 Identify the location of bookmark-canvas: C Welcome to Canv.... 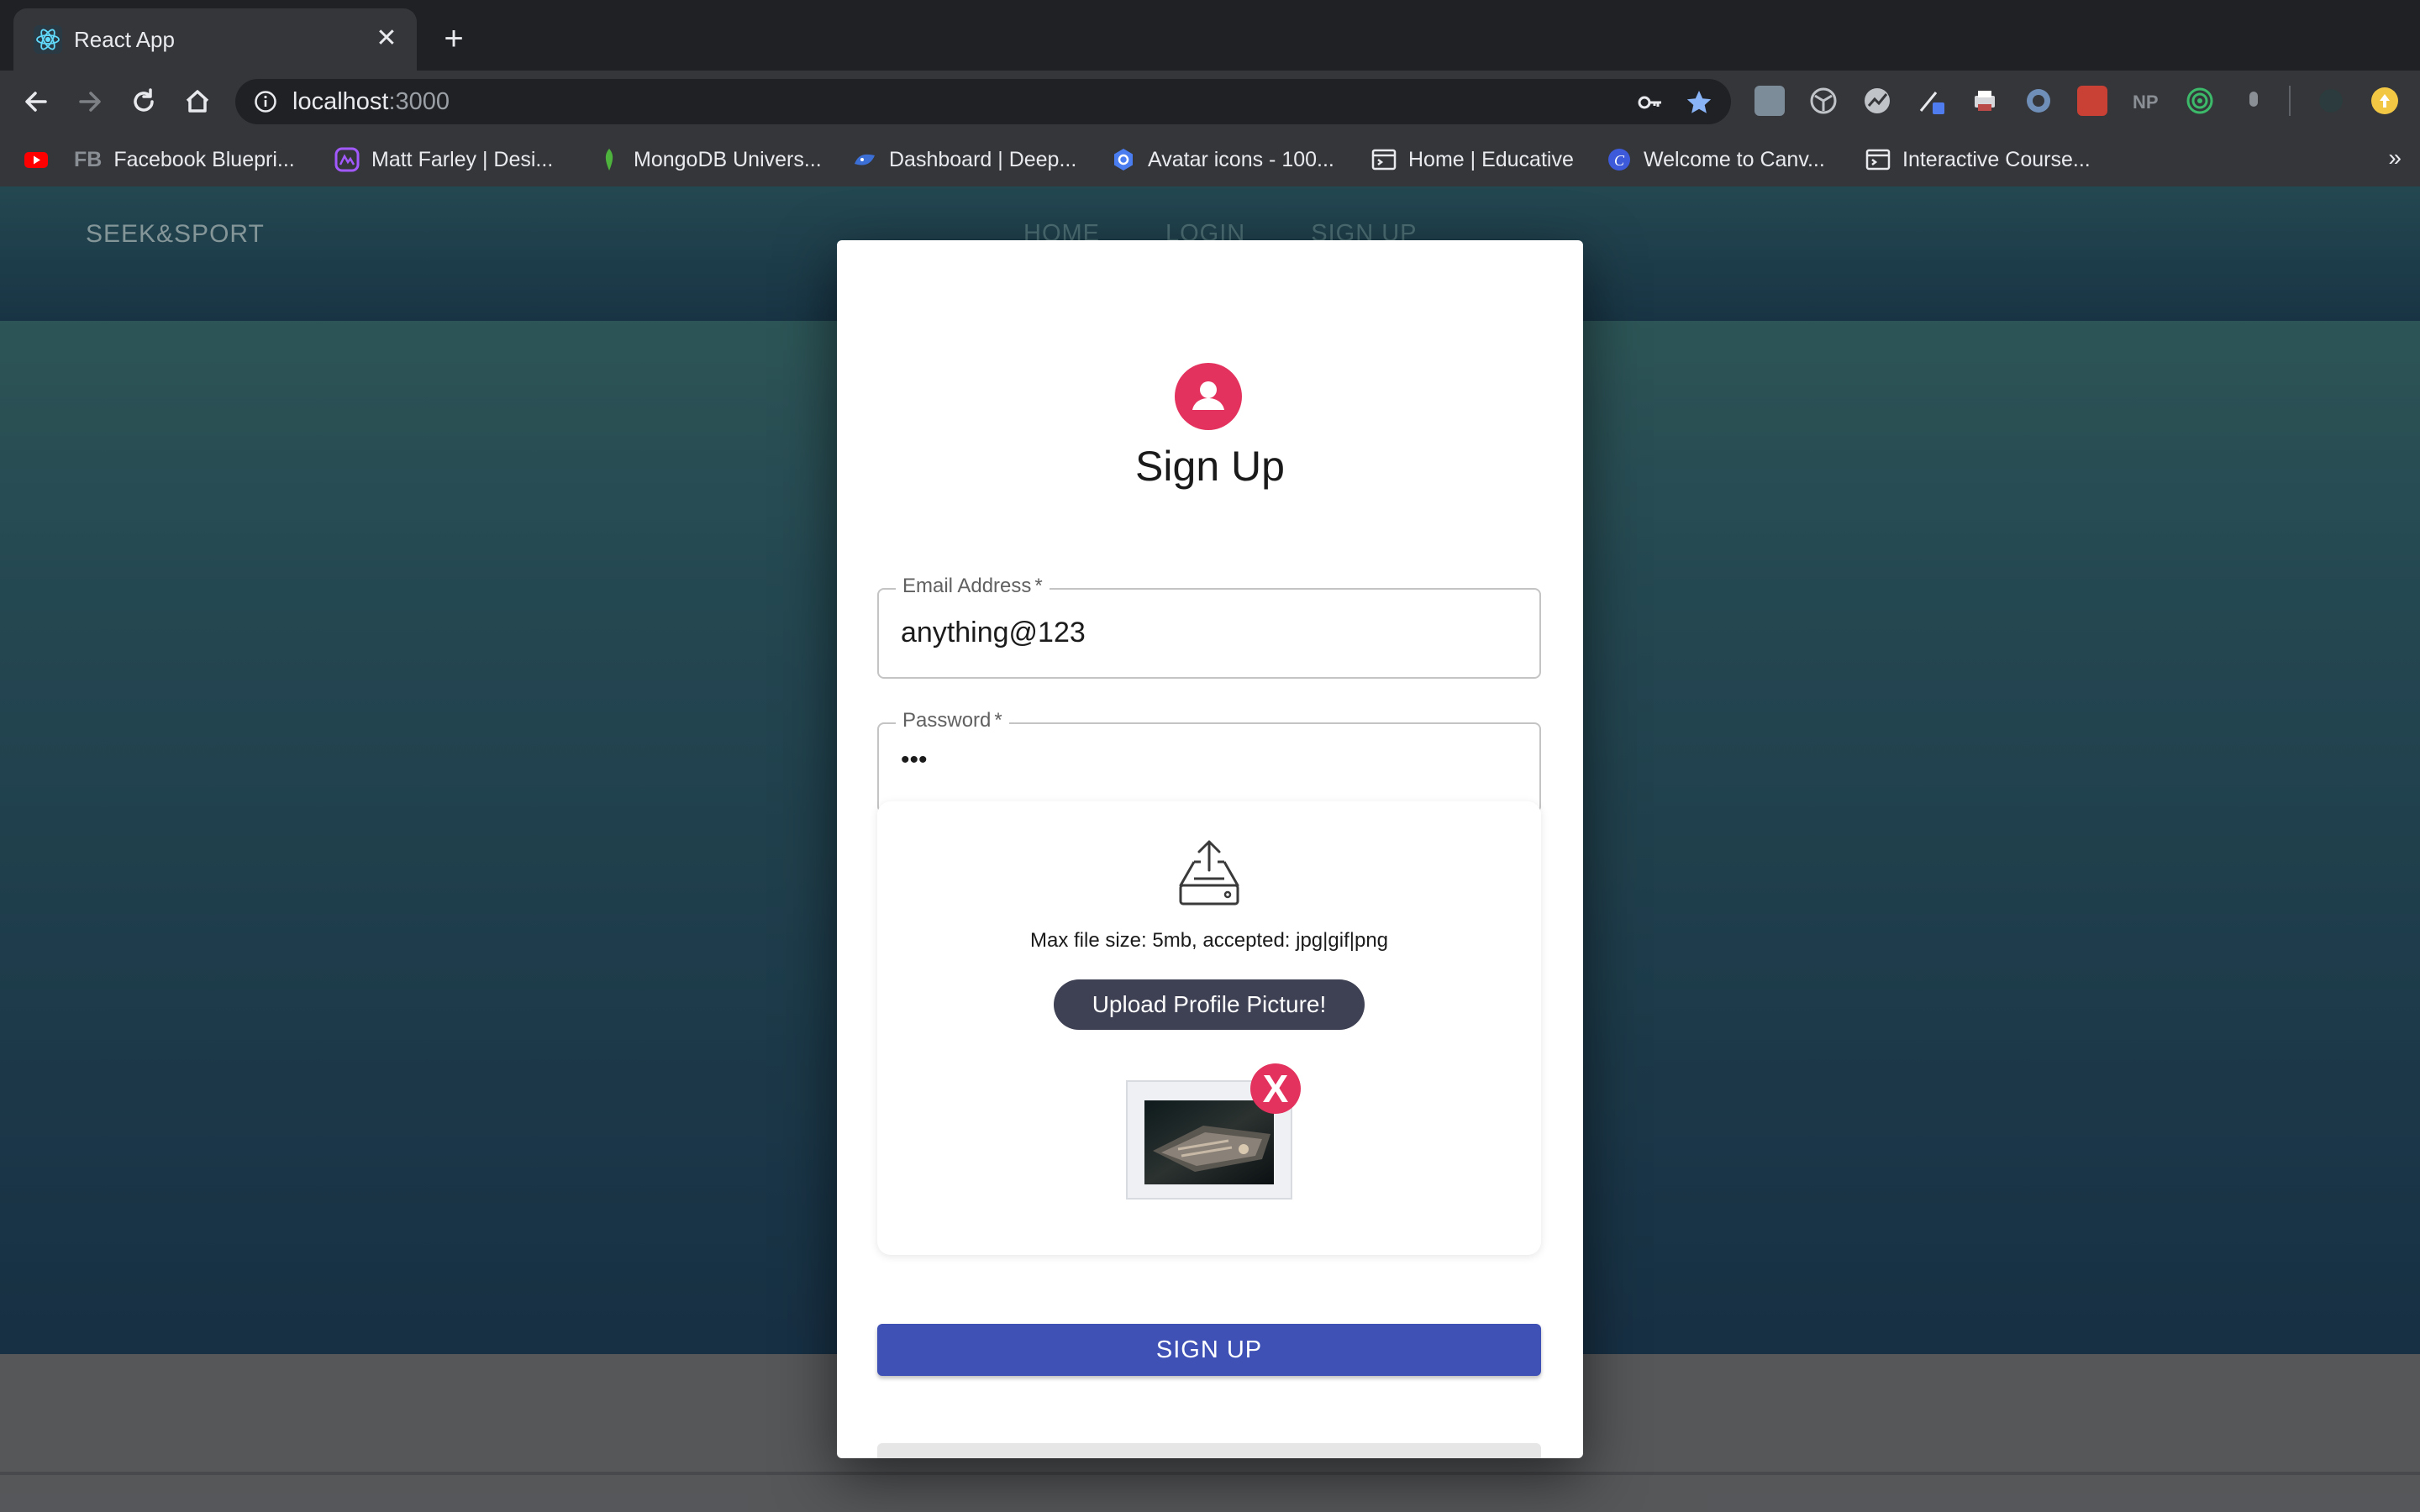
(1716, 159).